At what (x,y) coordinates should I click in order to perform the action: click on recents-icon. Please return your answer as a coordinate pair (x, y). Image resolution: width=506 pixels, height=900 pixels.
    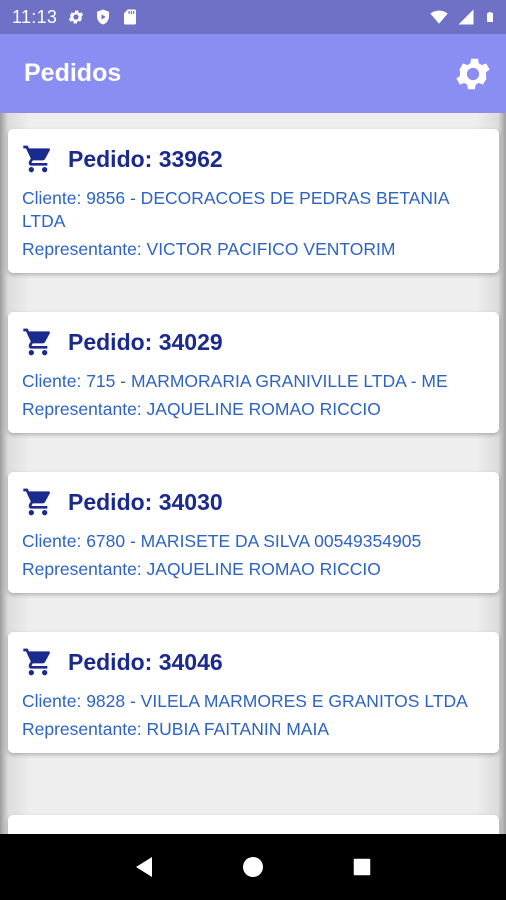
    Looking at the image, I should click on (361, 867).